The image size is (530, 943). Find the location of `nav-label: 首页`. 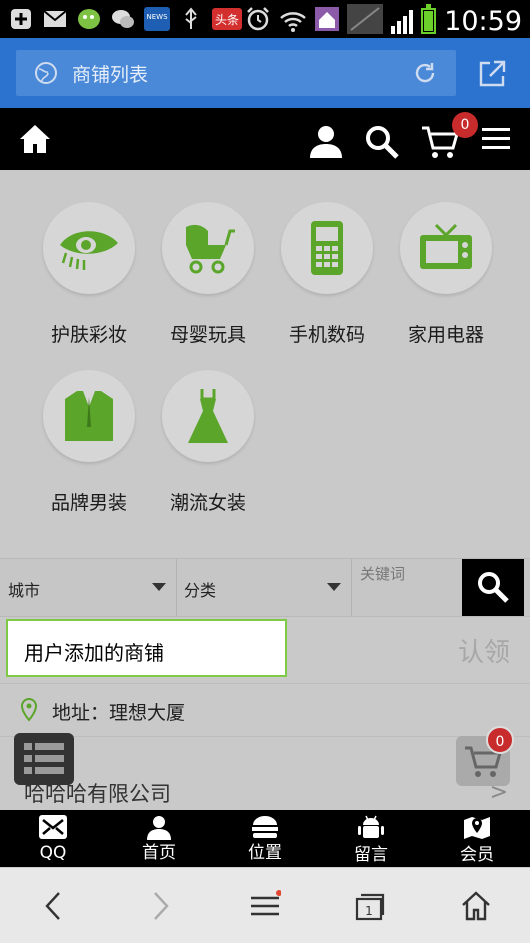

nav-label: 首页 is located at coordinates (159, 853).